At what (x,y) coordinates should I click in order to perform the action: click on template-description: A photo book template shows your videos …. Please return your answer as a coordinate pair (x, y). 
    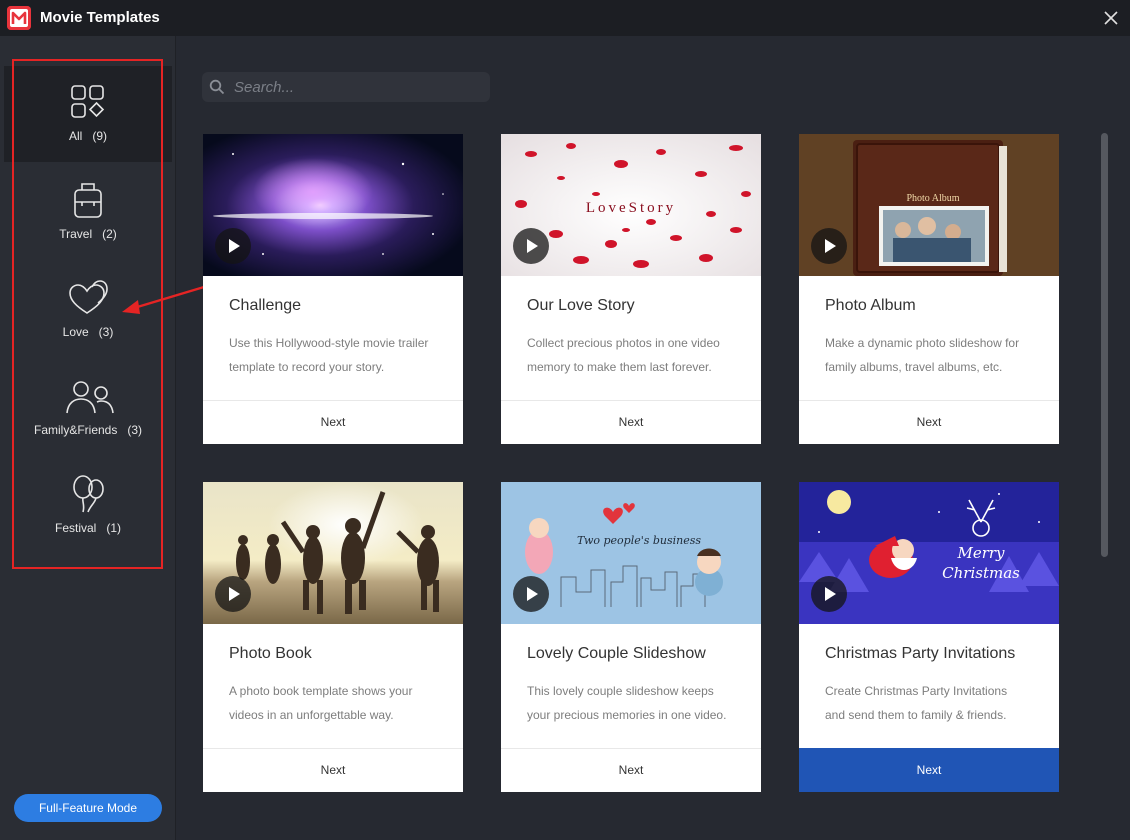
    Looking at the image, I should click on (321, 703).